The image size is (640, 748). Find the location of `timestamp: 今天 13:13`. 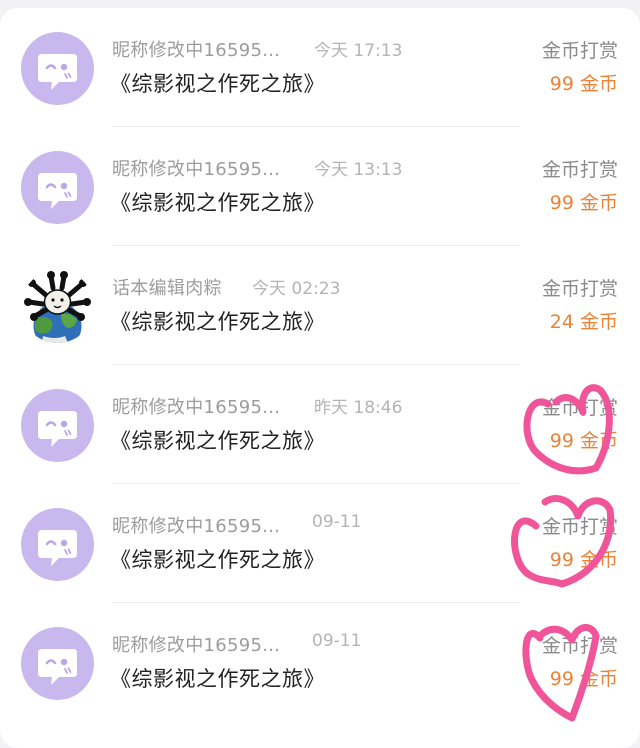

timestamp: 今天 13:13 is located at coordinates (358, 170).